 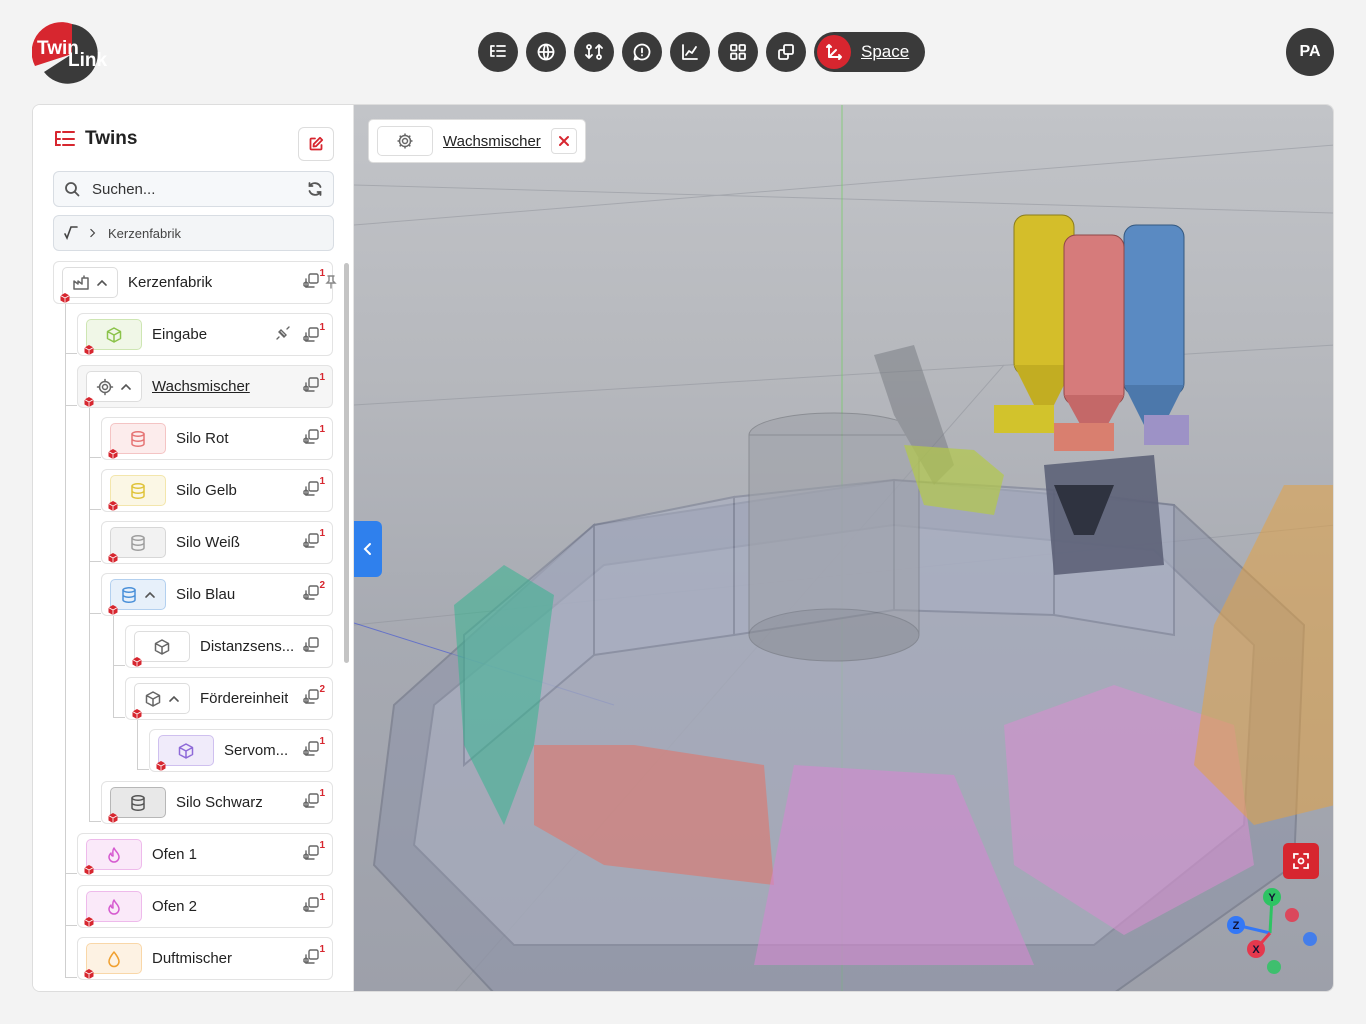 I want to click on globe-button, so click(x=546, y=52).